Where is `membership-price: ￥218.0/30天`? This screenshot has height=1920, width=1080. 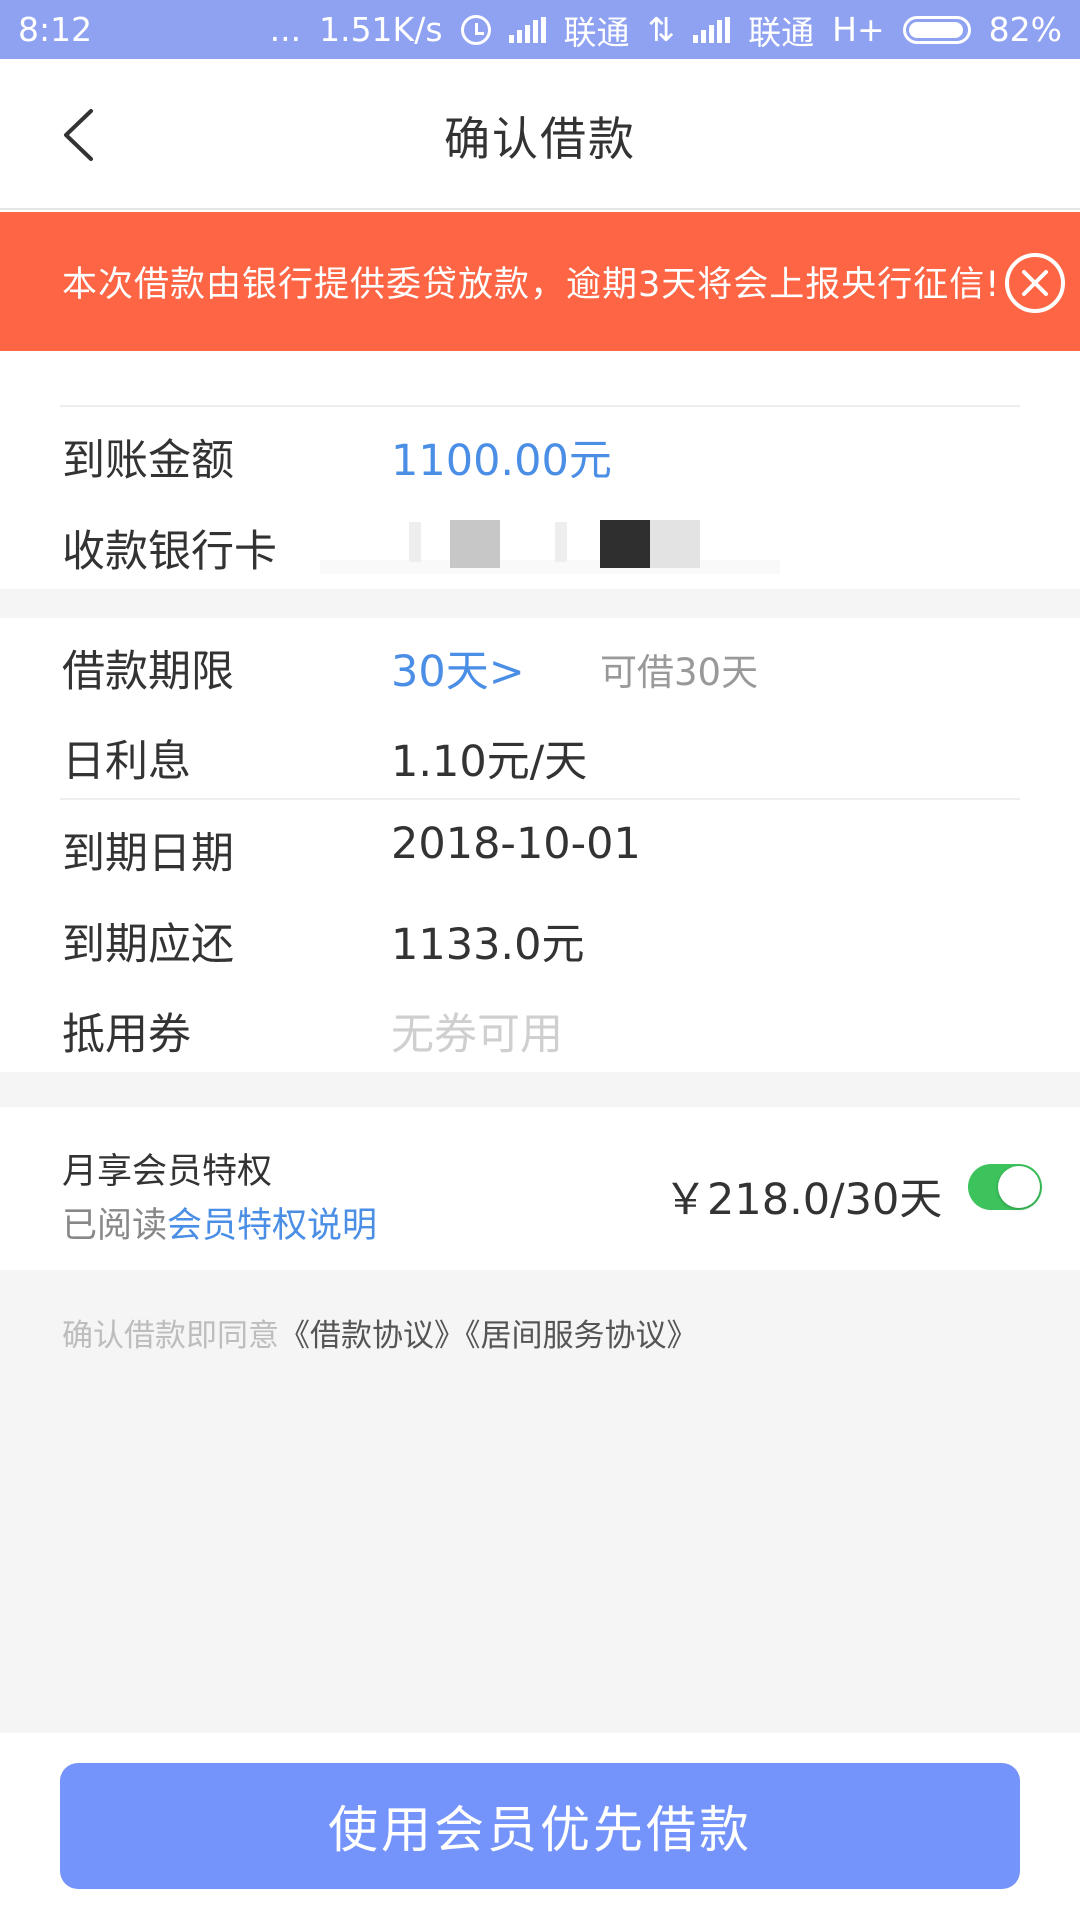 membership-price: ￥218.0/30天 is located at coordinates (803, 1200).